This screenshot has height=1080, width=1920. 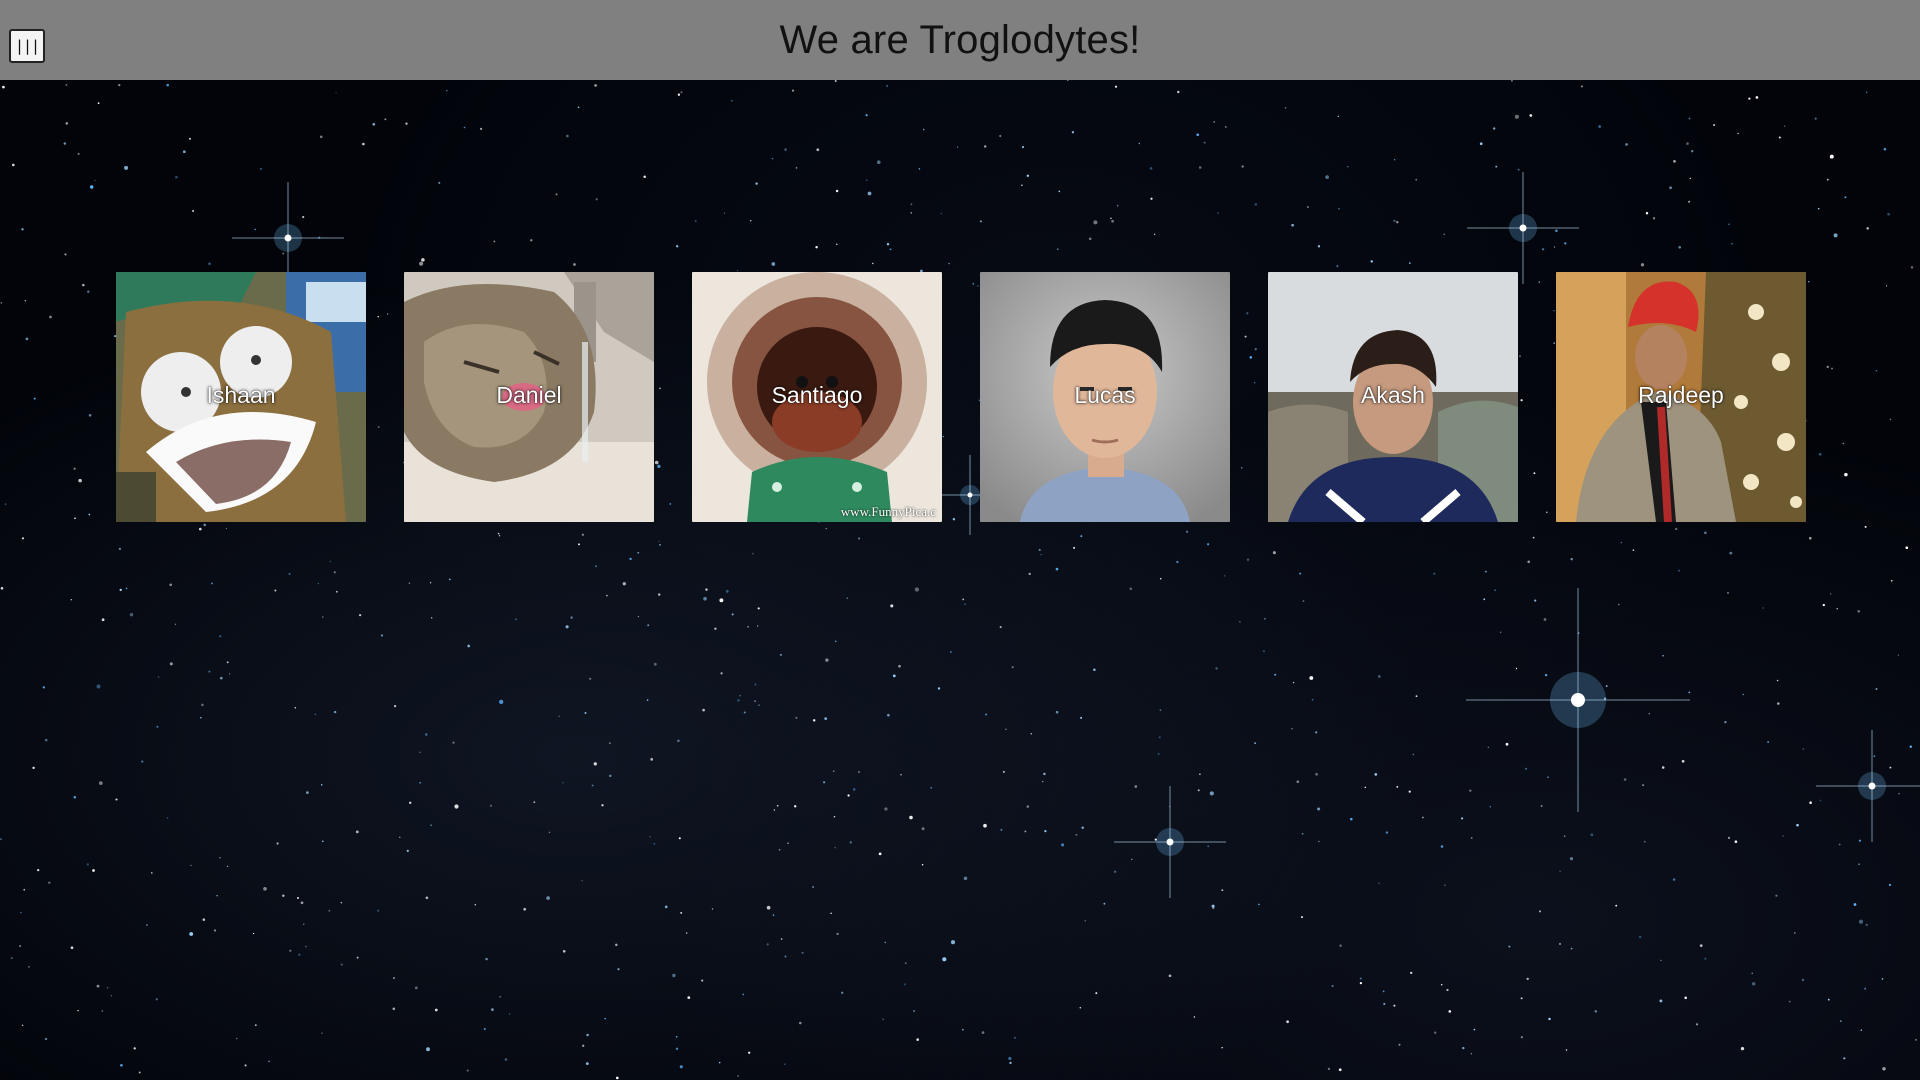 I want to click on top-bar: ||| We are Troglodytes!, so click(x=960, y=40).